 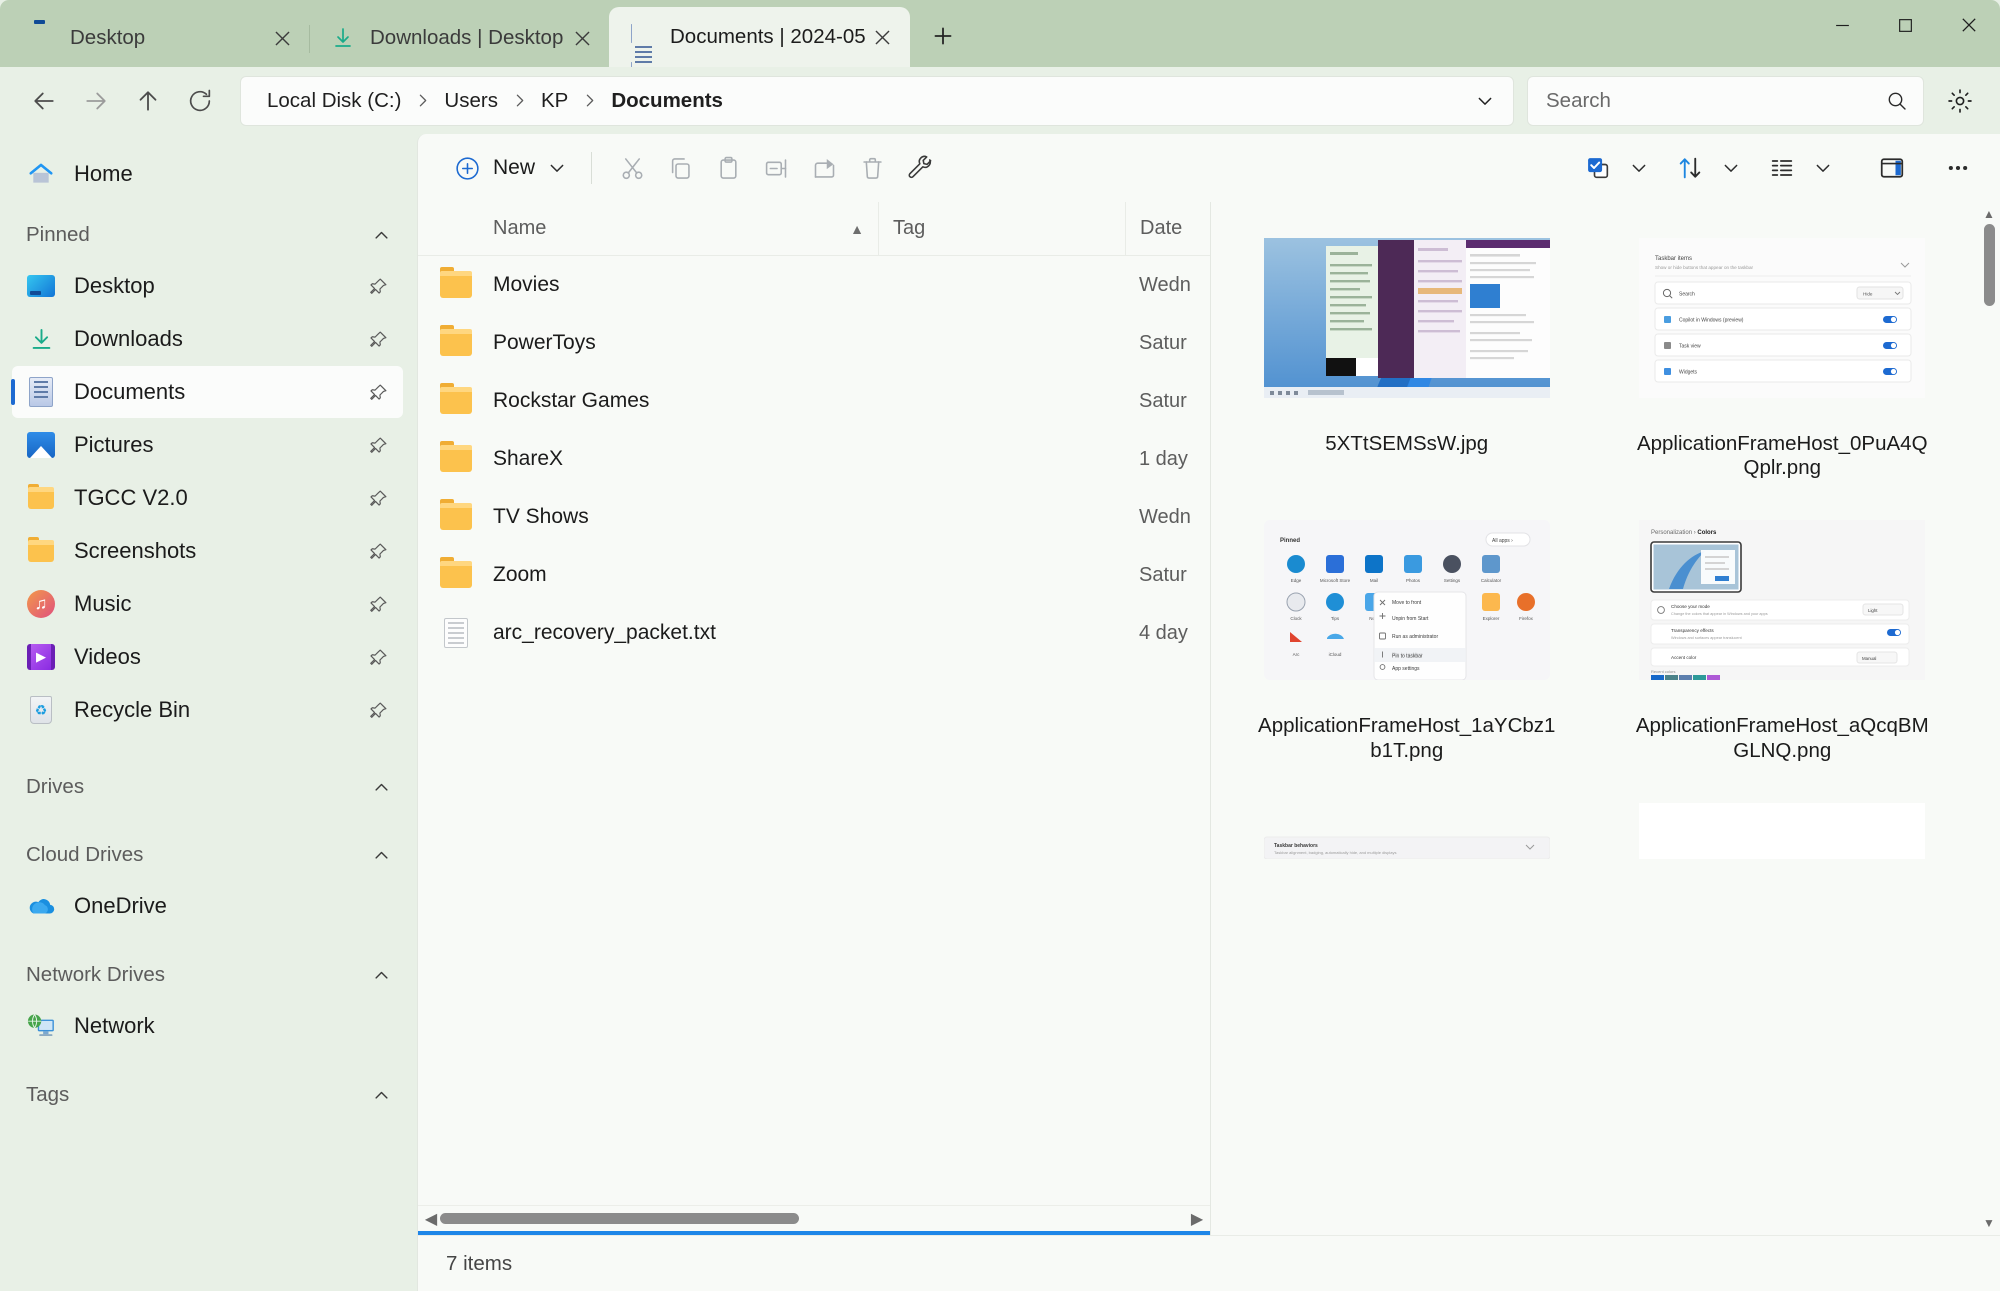 I want to click on svg-text: Calculator, so click(x=1491, y=580).